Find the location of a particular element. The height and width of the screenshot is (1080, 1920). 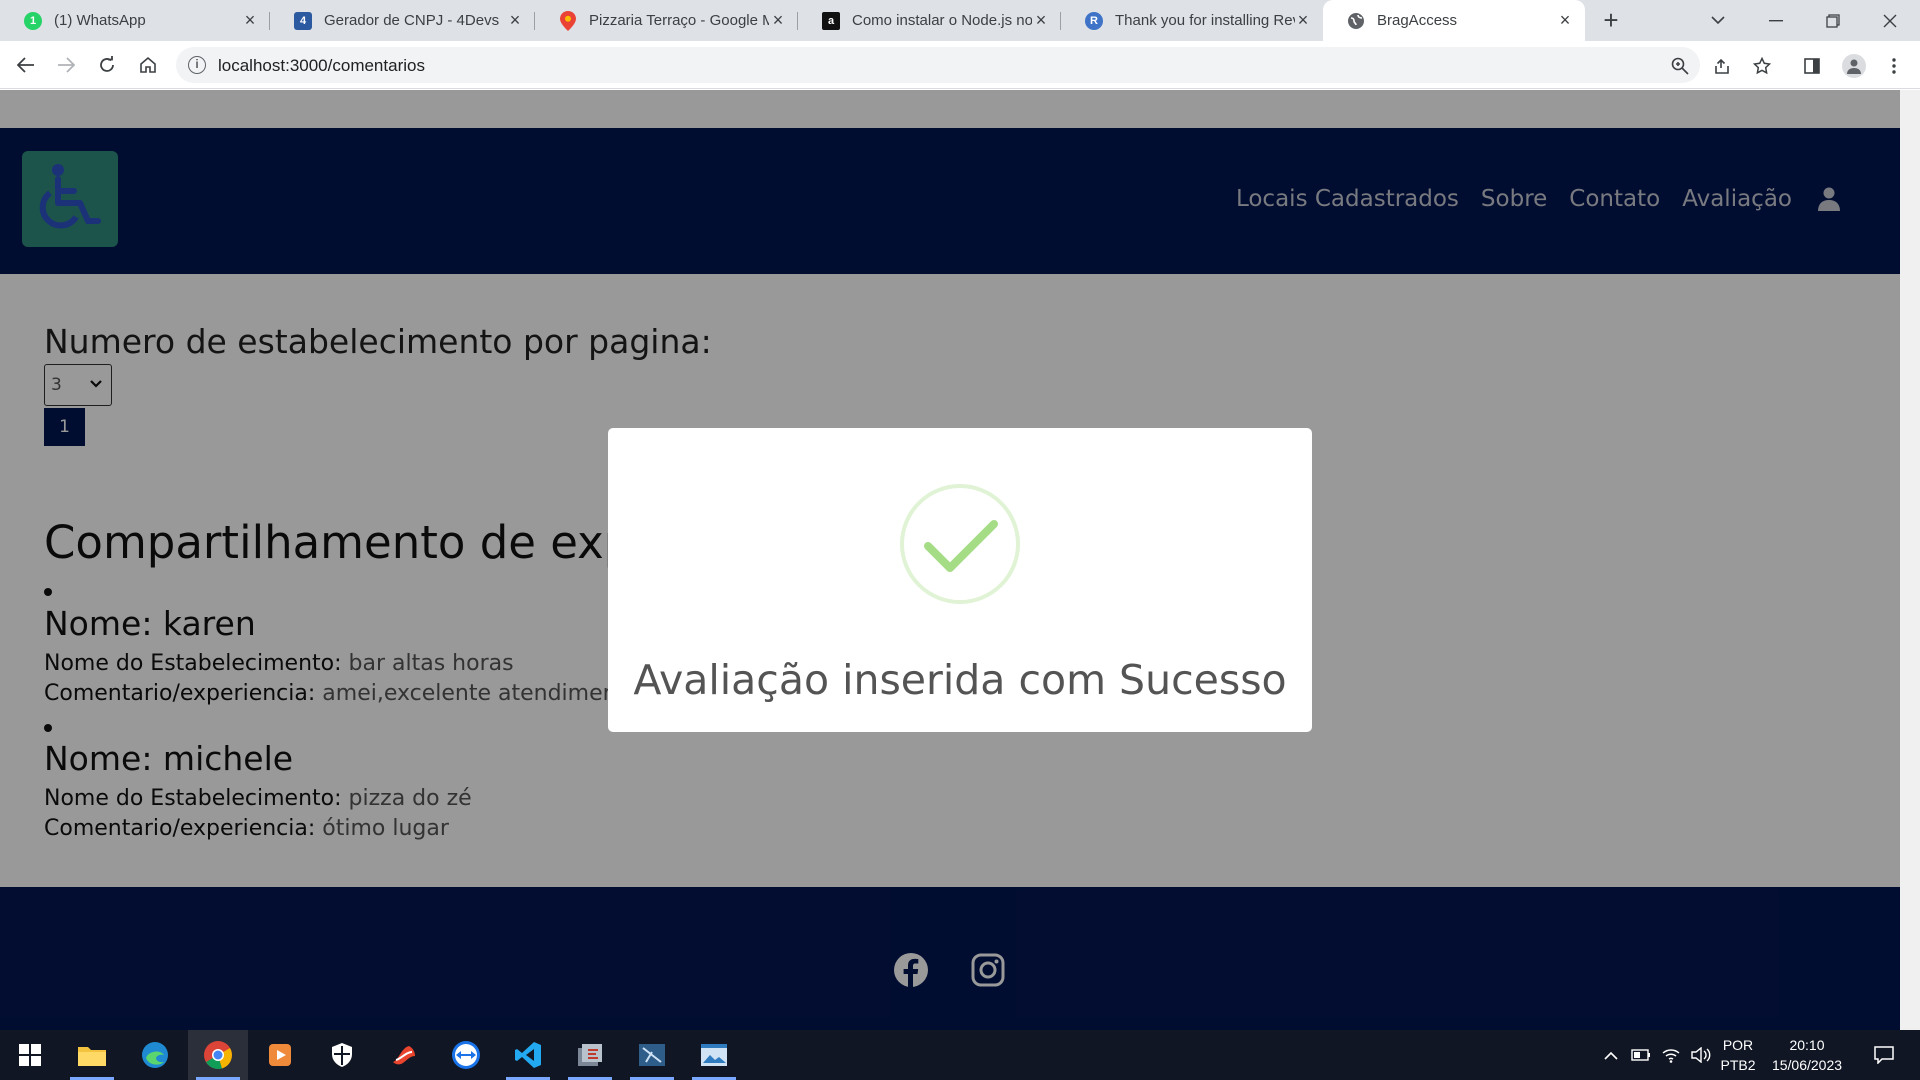

a-icon: a is located at coordinates (831, 20).